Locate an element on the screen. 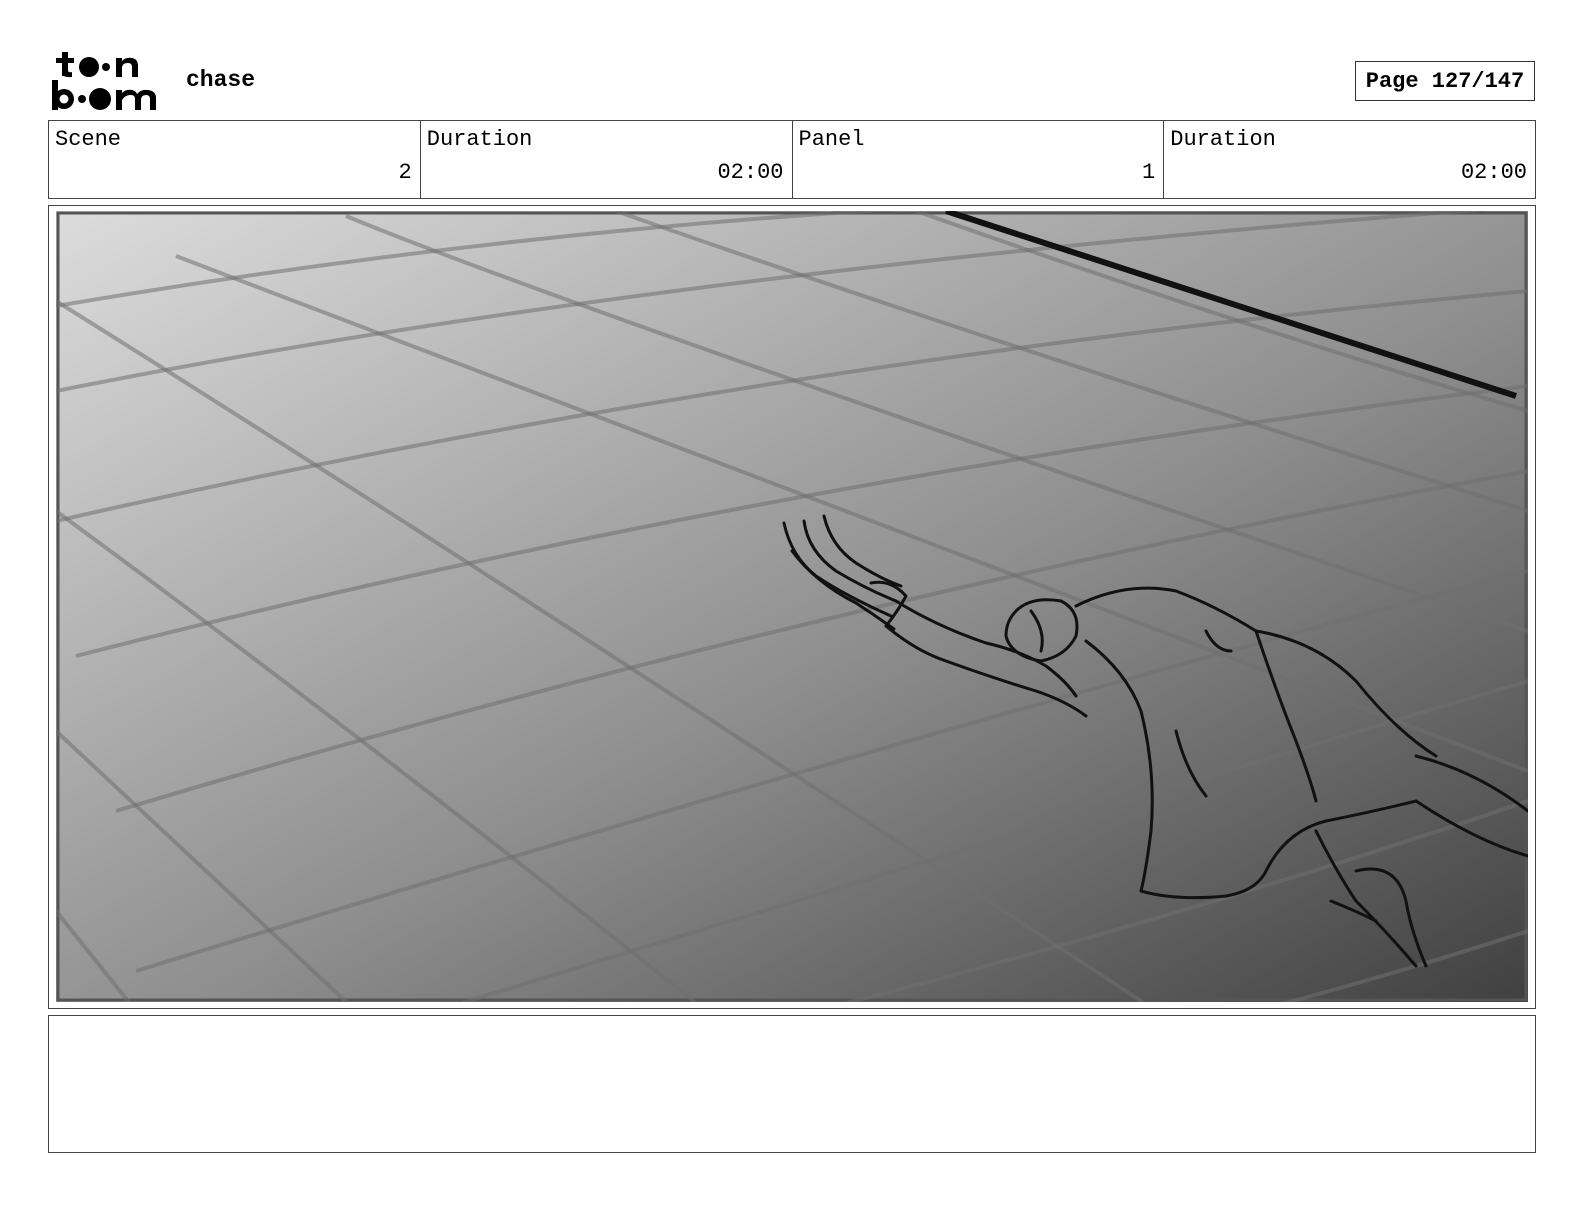 The width and height of the screenshot is (1584, 1224). scene-duration-label: Duration is located at coordinates (479, 139).